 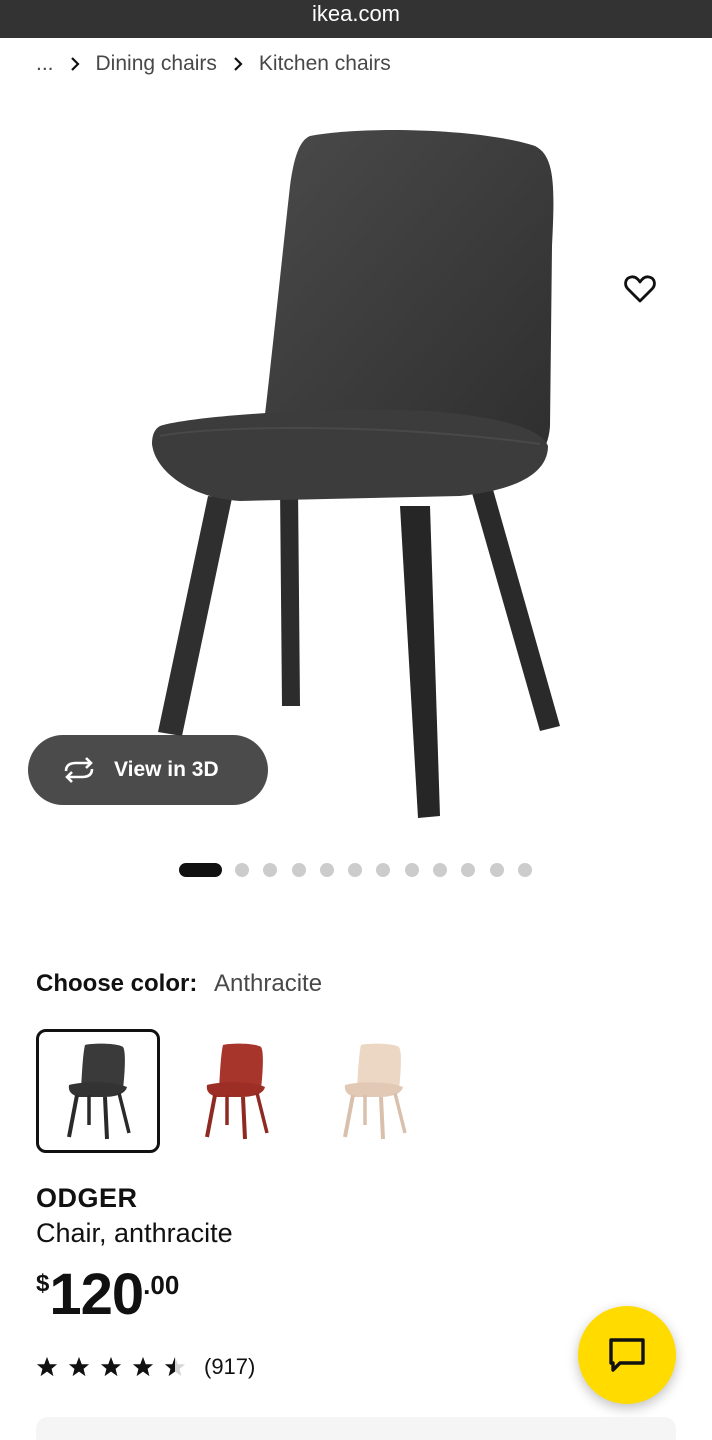 I want to click on swatch-red, so click(x=236, y=1091).